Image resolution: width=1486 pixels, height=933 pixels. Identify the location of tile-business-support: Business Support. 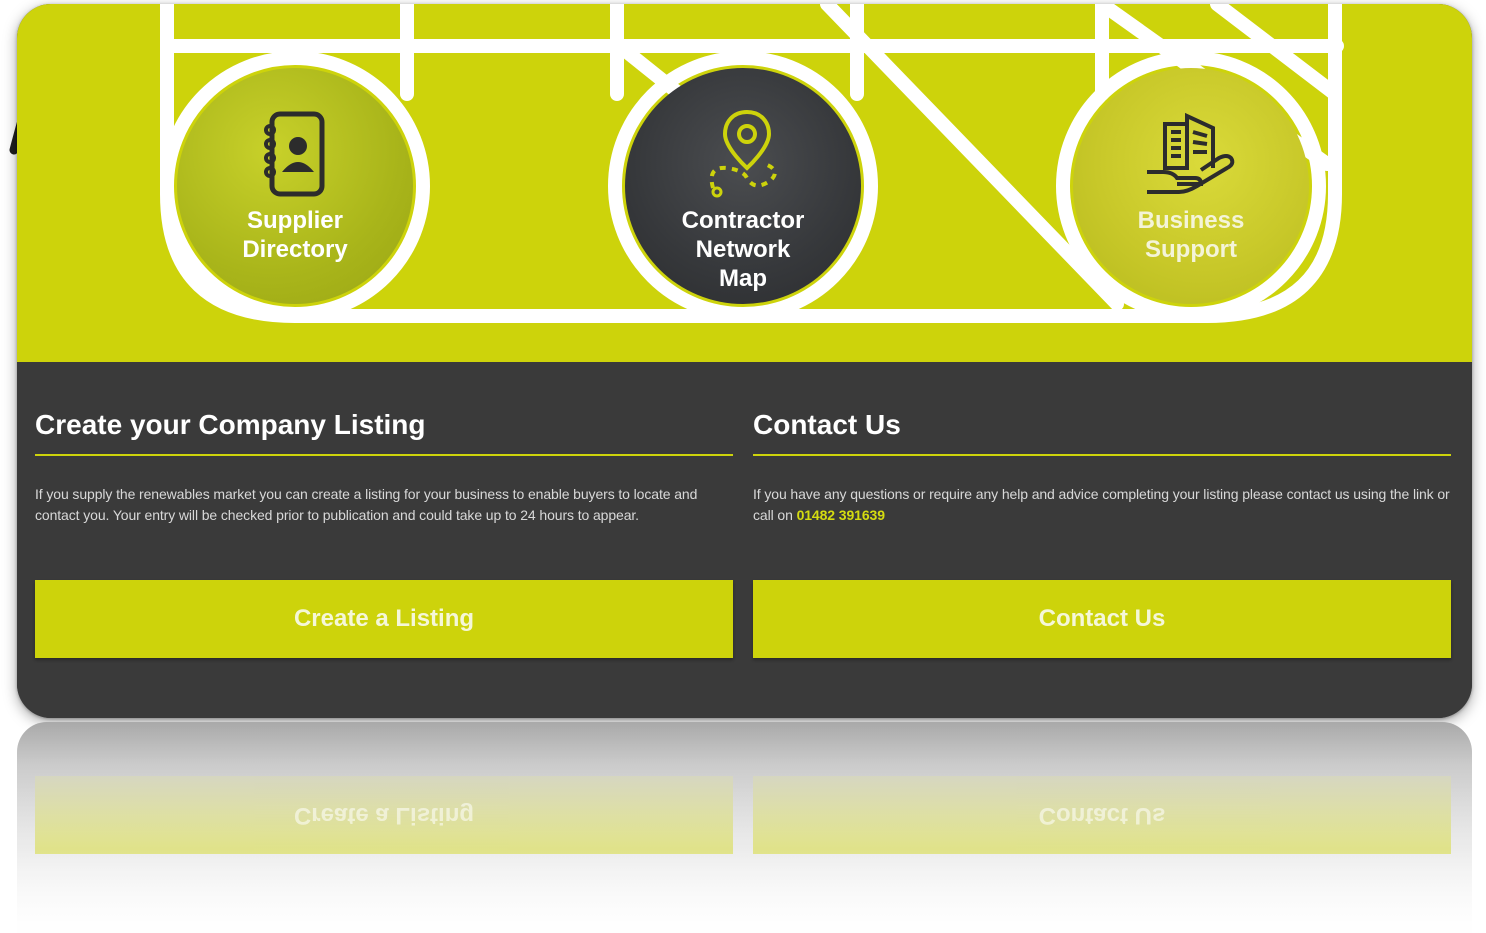
(1191, 186).